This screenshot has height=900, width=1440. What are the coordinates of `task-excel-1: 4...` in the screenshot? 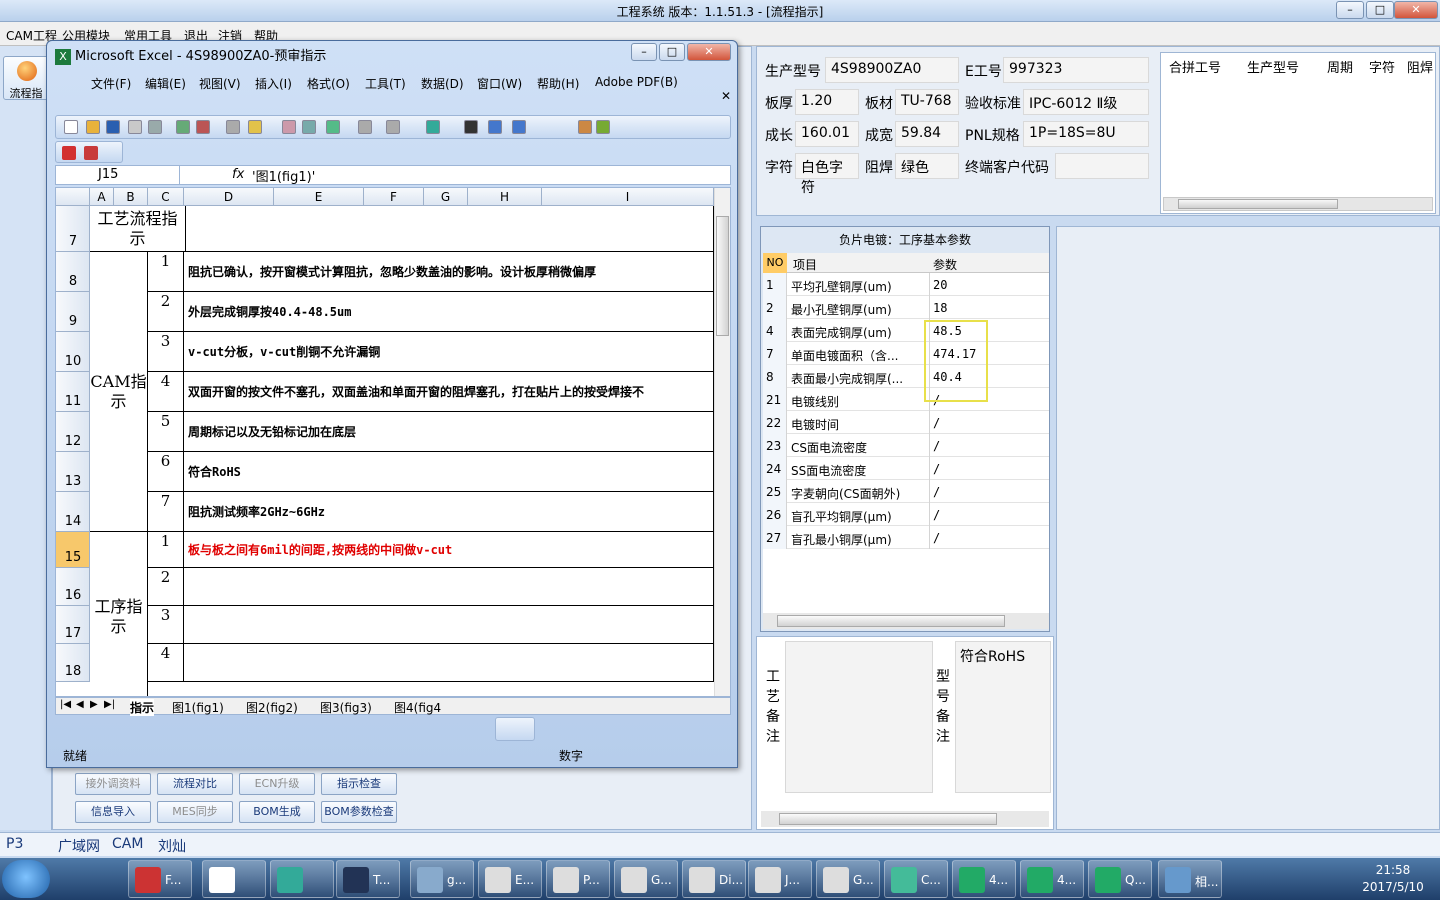 It's located at (984, 879).